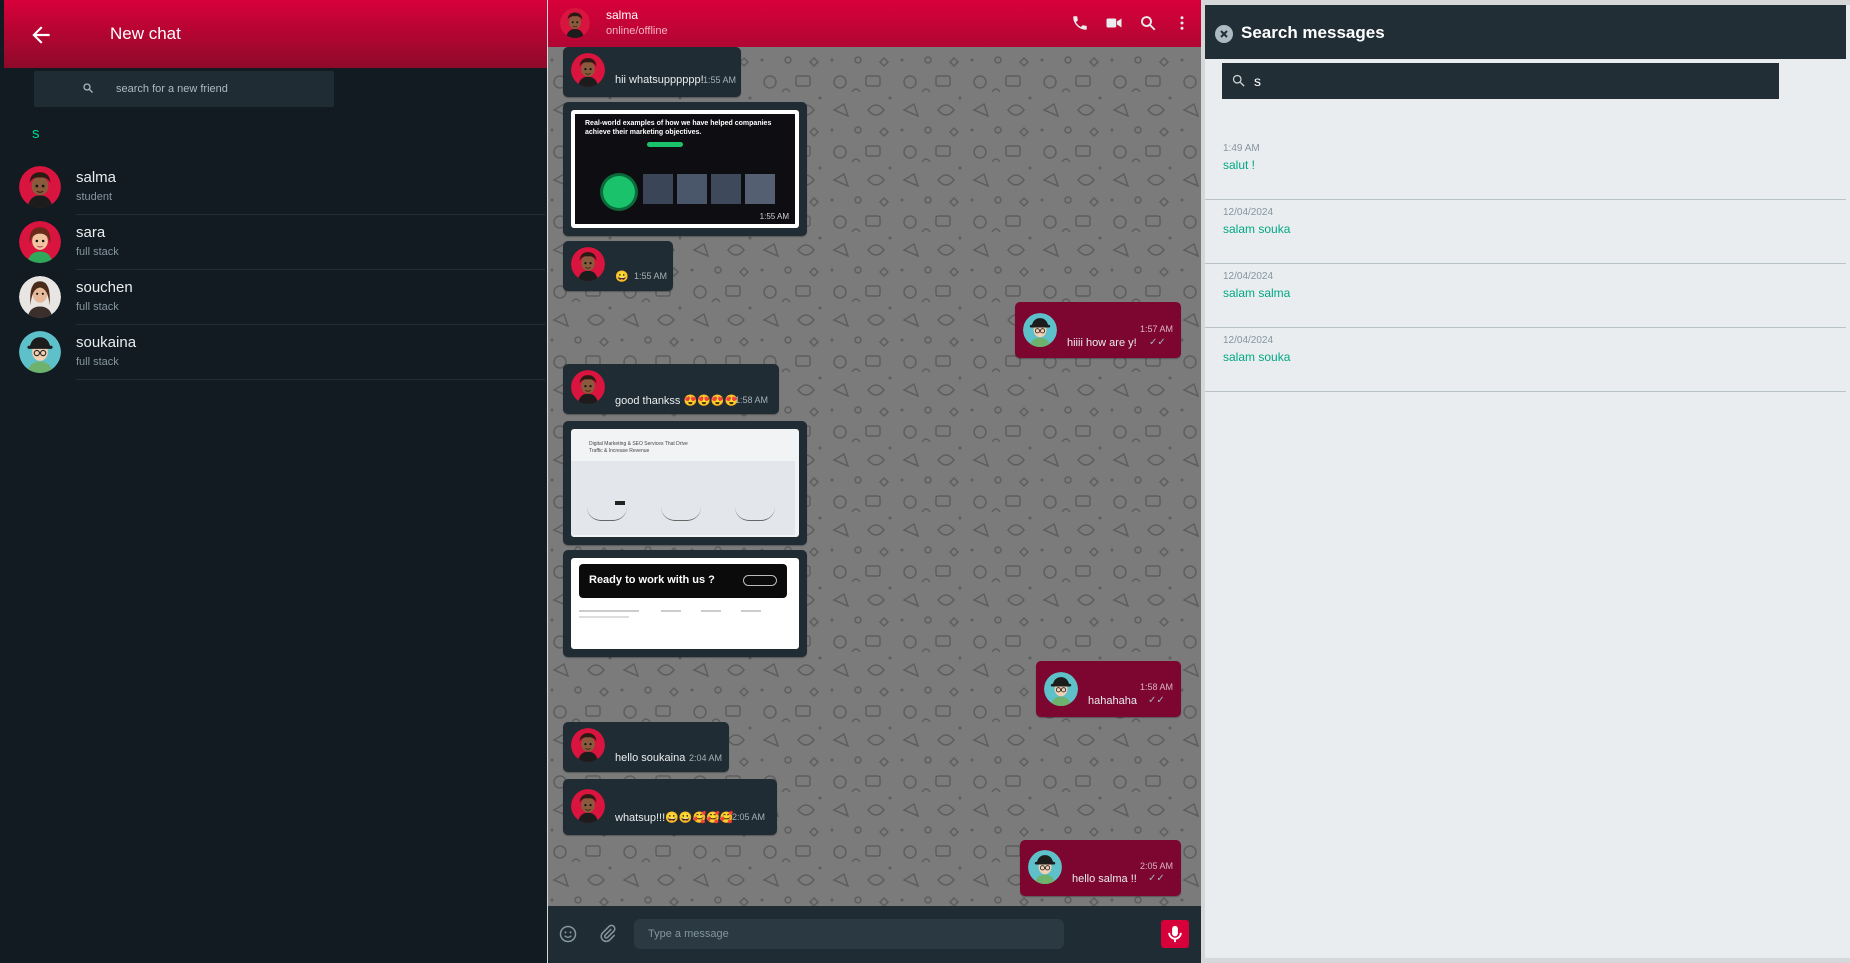 The height and width of the screenshot is (963, 1850). What do you see at coordinates (652, 580) in the screenshot?
I see `image-caption: Ready to work with us ?` at bounding box center [652, 580].